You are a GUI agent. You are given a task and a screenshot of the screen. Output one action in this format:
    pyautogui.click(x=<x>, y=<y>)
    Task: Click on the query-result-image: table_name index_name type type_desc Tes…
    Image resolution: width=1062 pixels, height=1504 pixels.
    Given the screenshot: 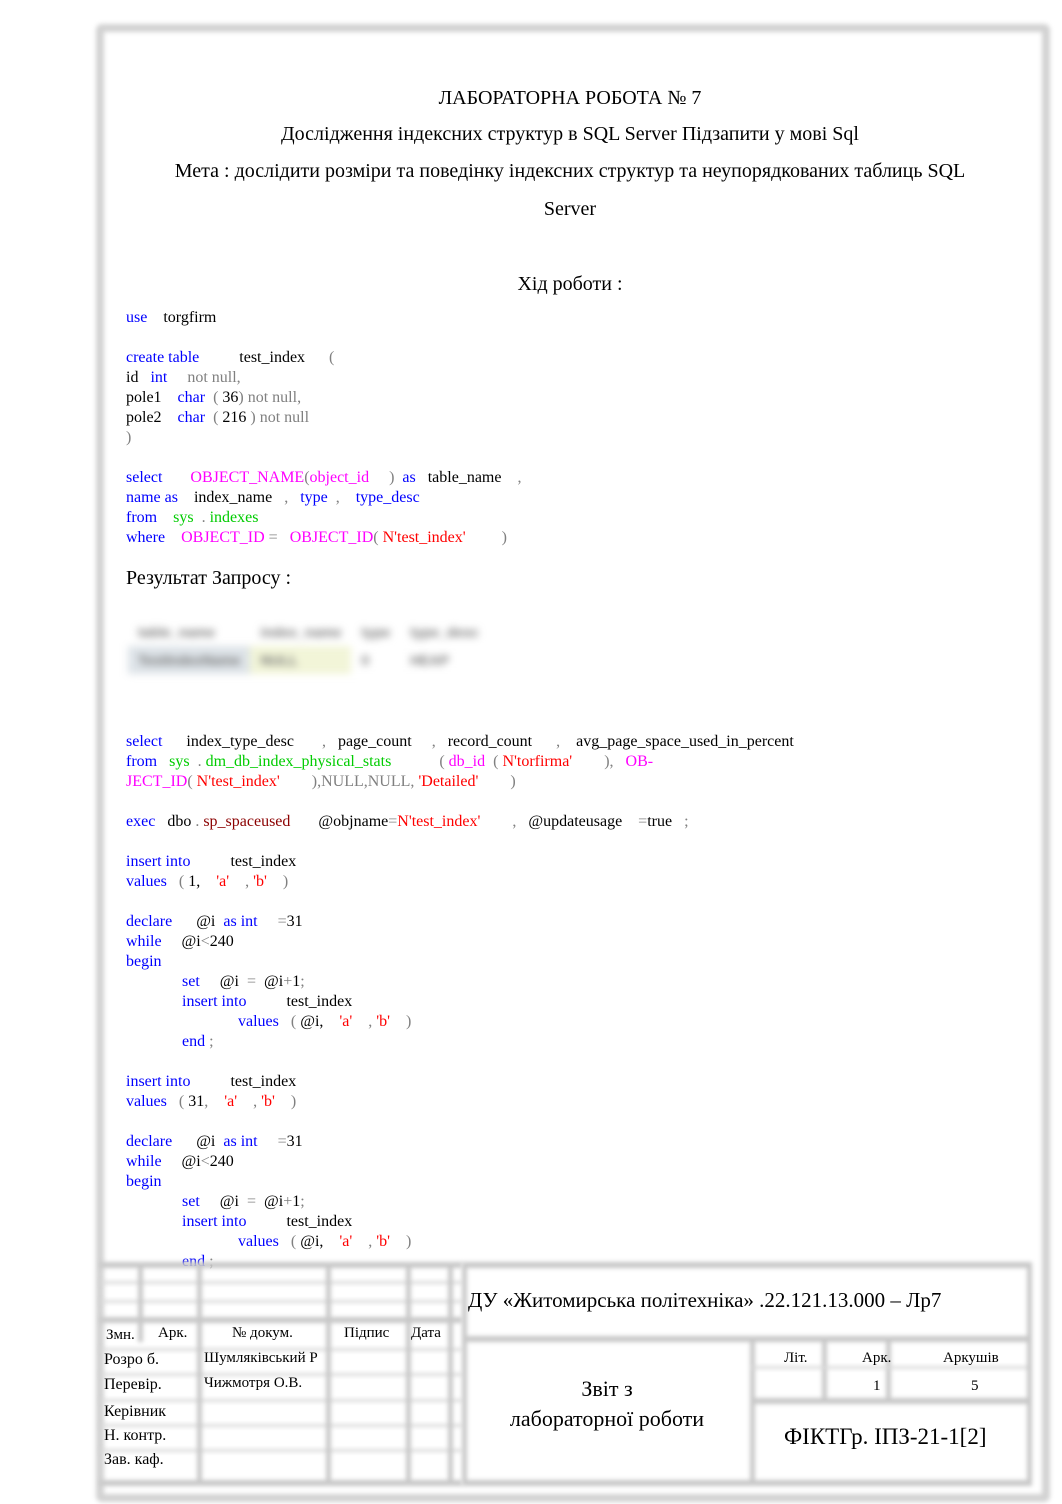 What is the action you would take?
    pyautogui.click(x=388, y=657)
    